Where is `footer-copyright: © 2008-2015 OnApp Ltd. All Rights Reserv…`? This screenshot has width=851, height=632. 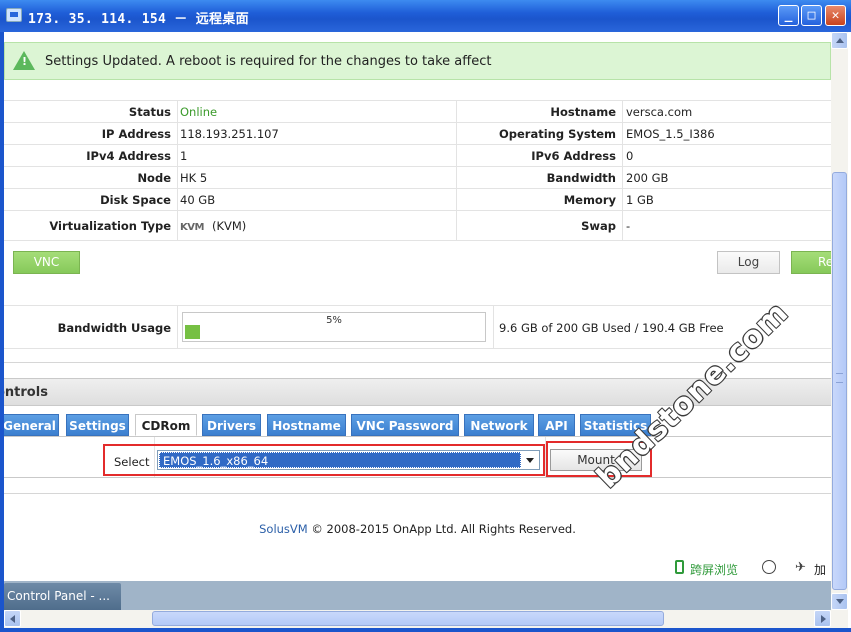 footer-copyright: © 2008-2015 OnApp Ltd. All Rights Reserv… is located at coordinates (441, 529).